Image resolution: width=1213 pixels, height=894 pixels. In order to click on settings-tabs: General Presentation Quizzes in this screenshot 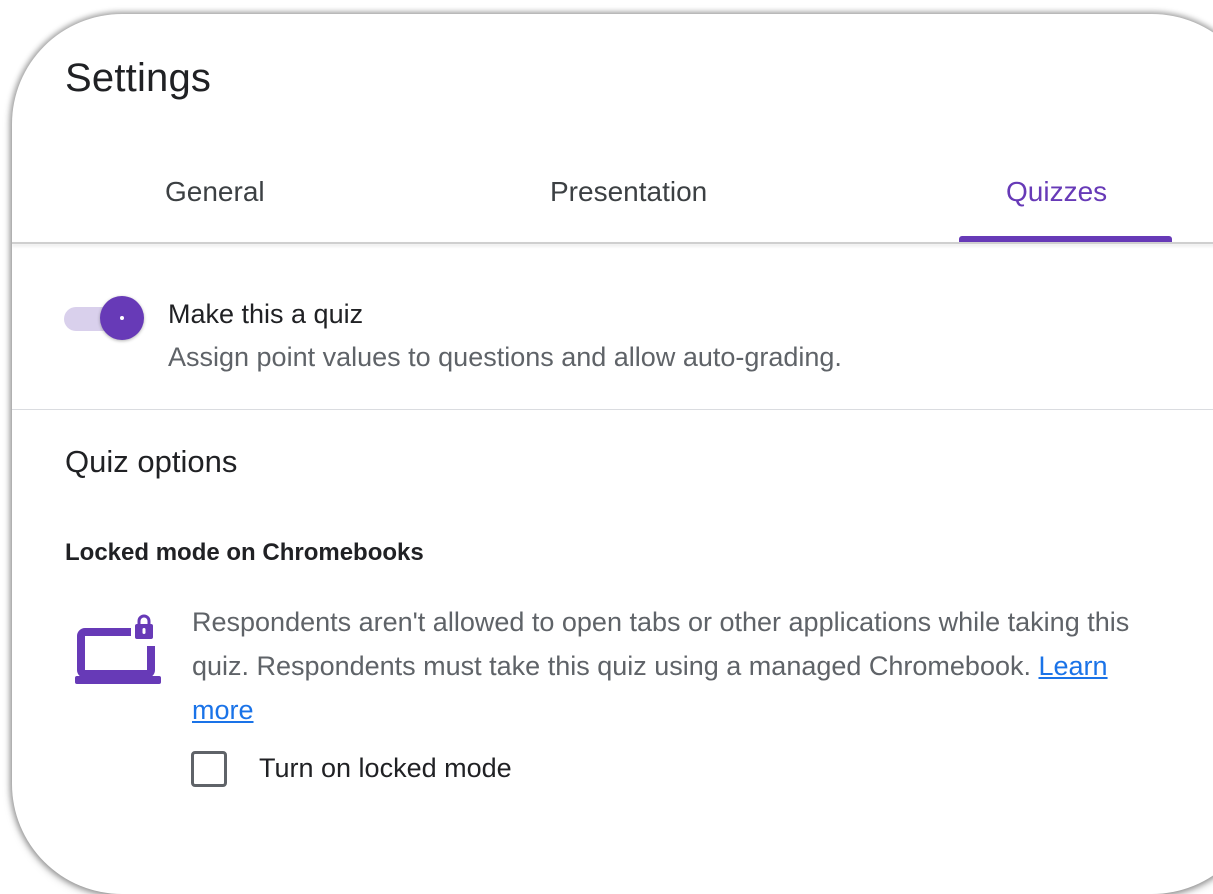, I will do `click(612, 203)`.